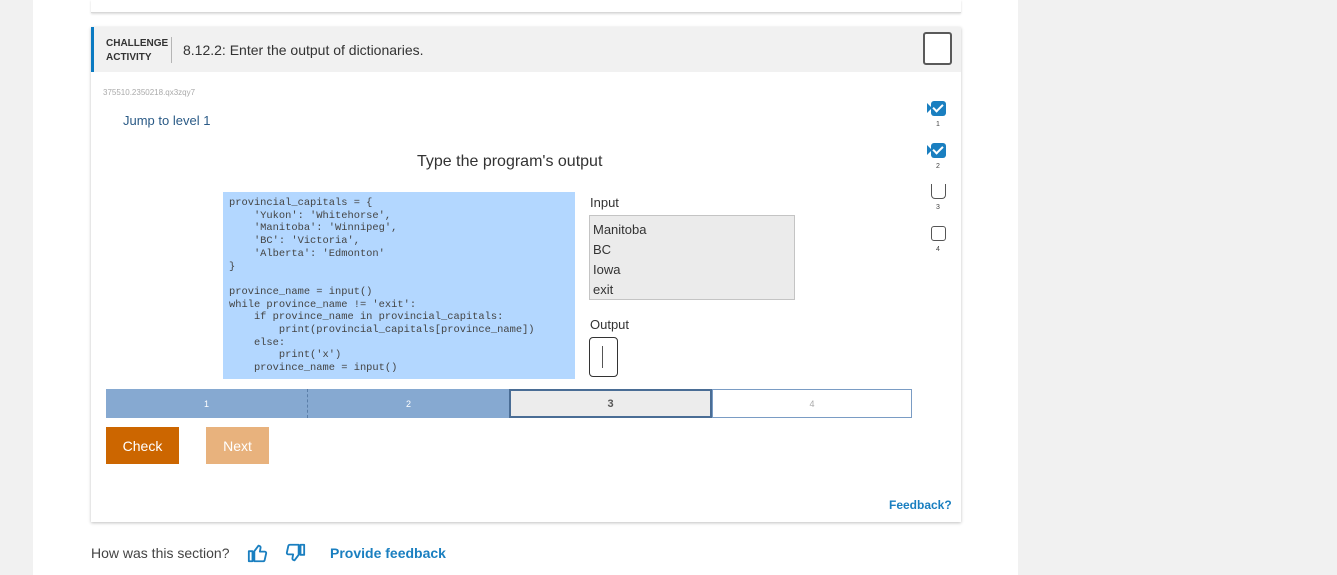 This screenshot has height=575, width=1337. I want to click on level-2-tab: 2, so click(408, 403).